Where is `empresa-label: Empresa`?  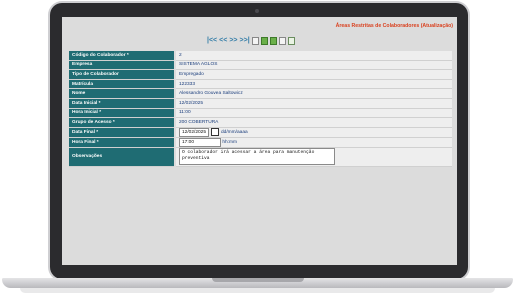 empresa-label: Empresa is located at coordinates (122, 65).